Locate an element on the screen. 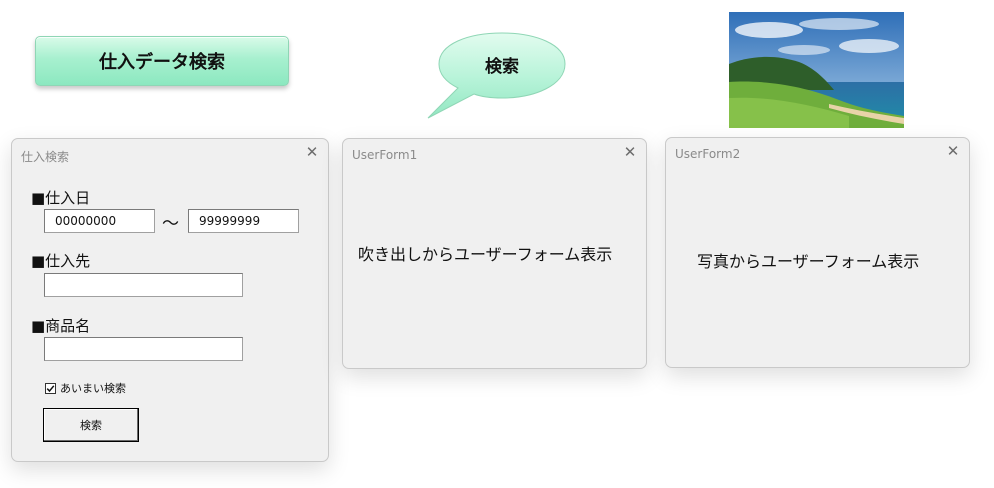 The width and height of the screenshot is (994, 488). date-to-input: 99999999 is located at coordinates (243, 221).